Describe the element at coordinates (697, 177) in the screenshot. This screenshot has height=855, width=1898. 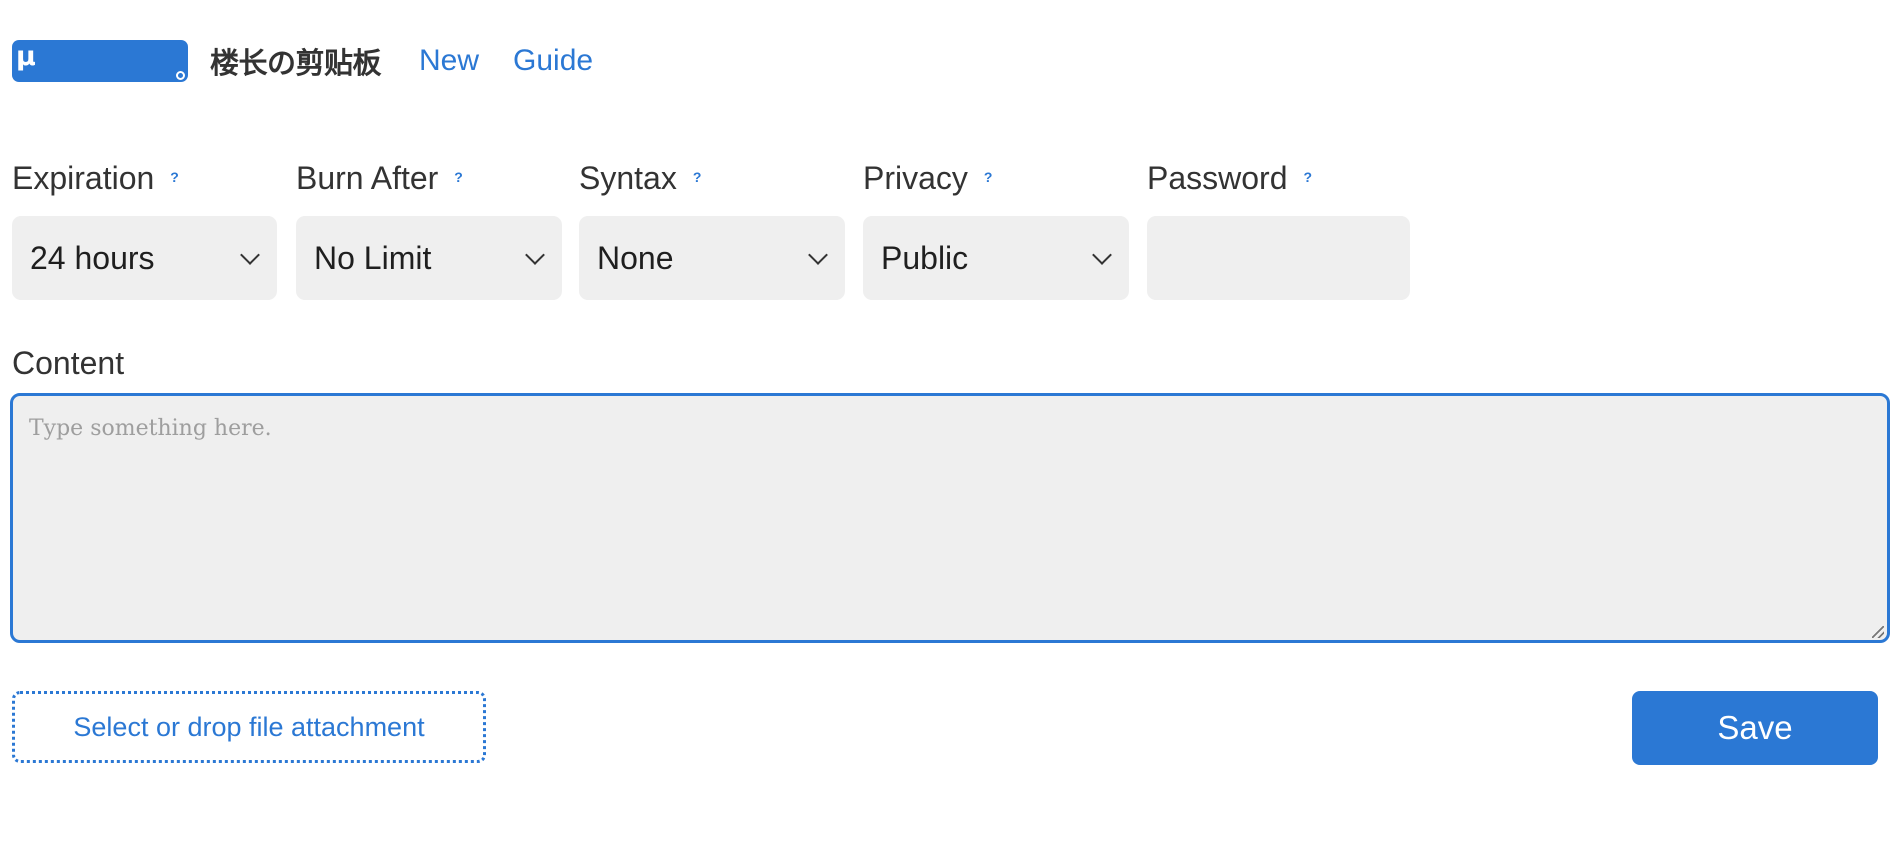
I see `syntax-help-icon: ?` at that location.